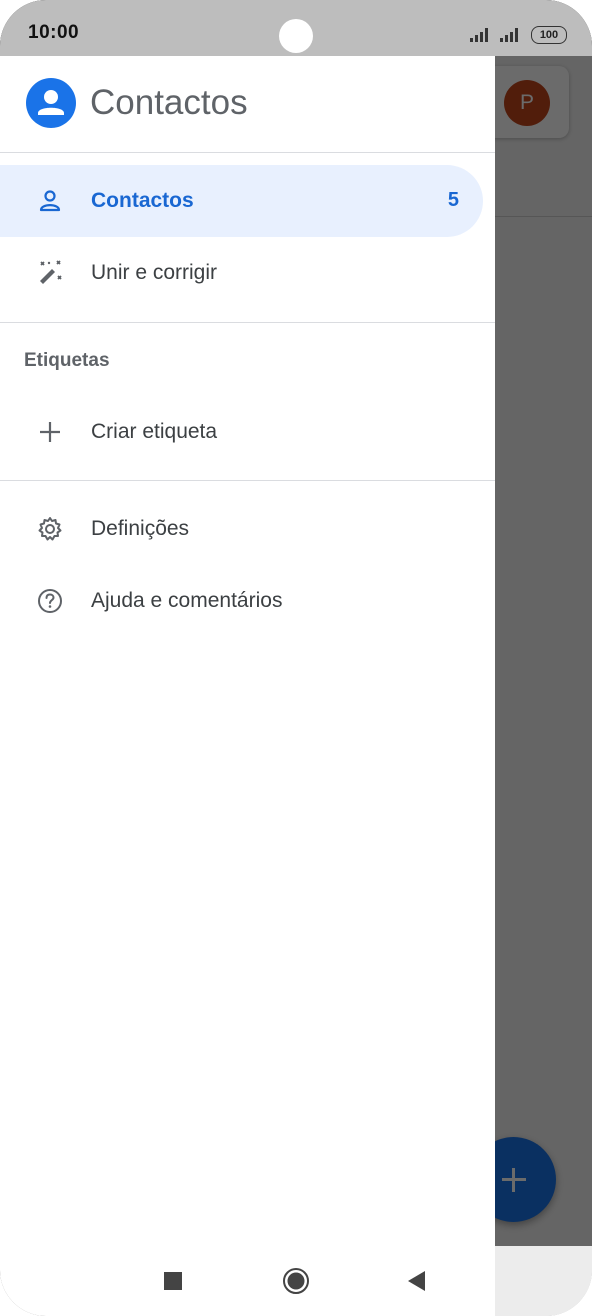 The height and width of the screenshot is (1316, 592). Describe the element at coordinates (241, 529) in the screenshot. I see `nav-item-settings: Definições` at that location.